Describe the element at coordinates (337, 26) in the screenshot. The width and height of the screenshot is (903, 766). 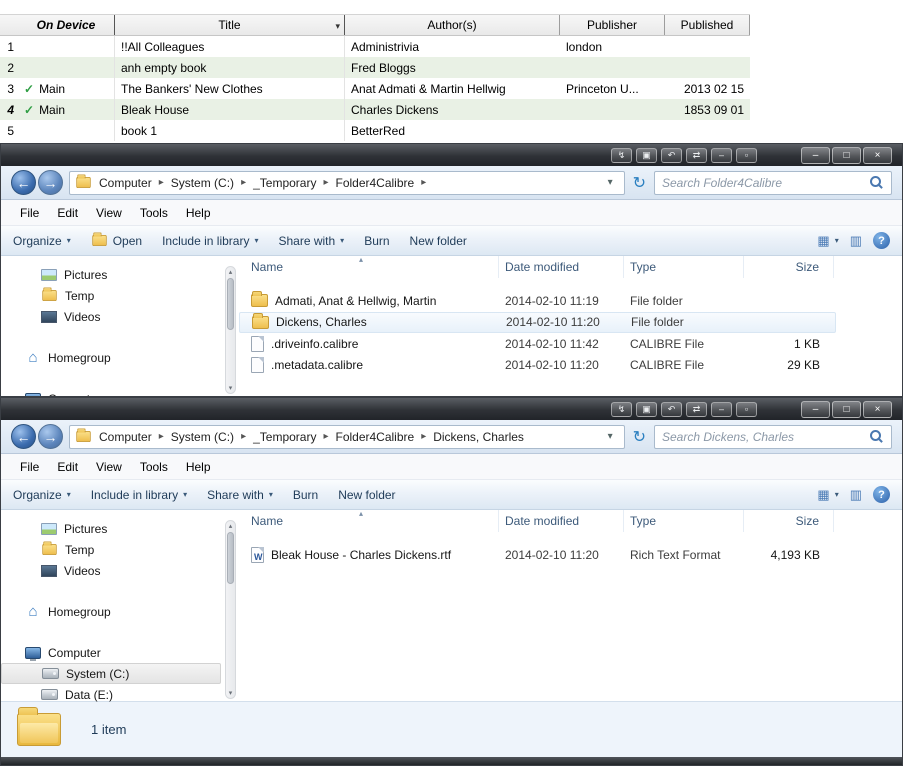
I see `title-sort-icon: ▾` at that location.